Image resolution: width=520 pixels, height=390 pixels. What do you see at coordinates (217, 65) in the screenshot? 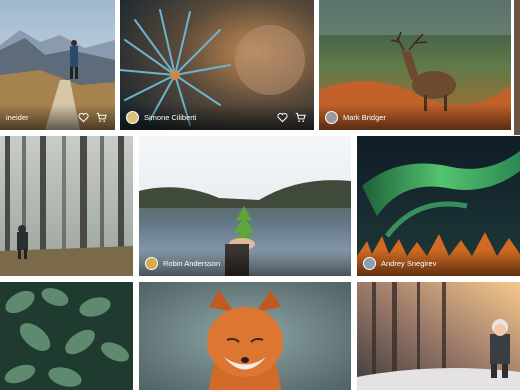
I see `photo-tile-pine-branch: Simone Ciliberti` at bounding box center [217, 65].